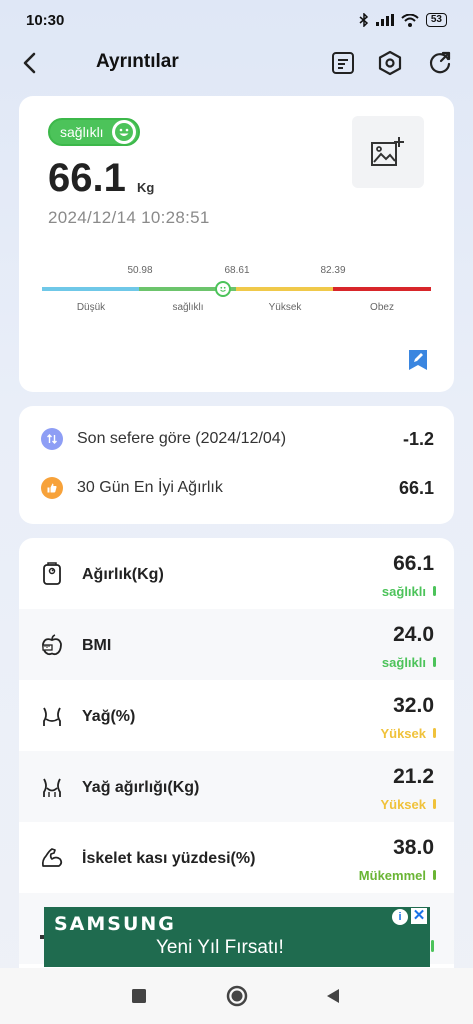  I want to click on muscle-icon, so click(52, 858).